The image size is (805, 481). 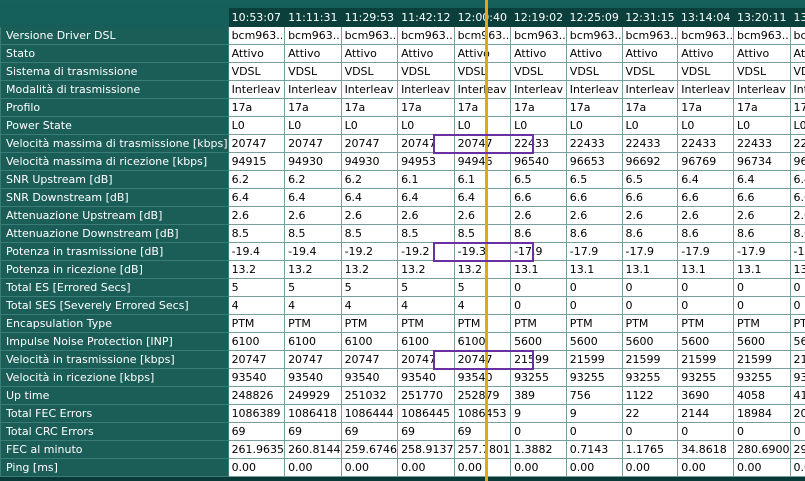 I want to click on table-cell: 6.1, so click(x=482, y=179).